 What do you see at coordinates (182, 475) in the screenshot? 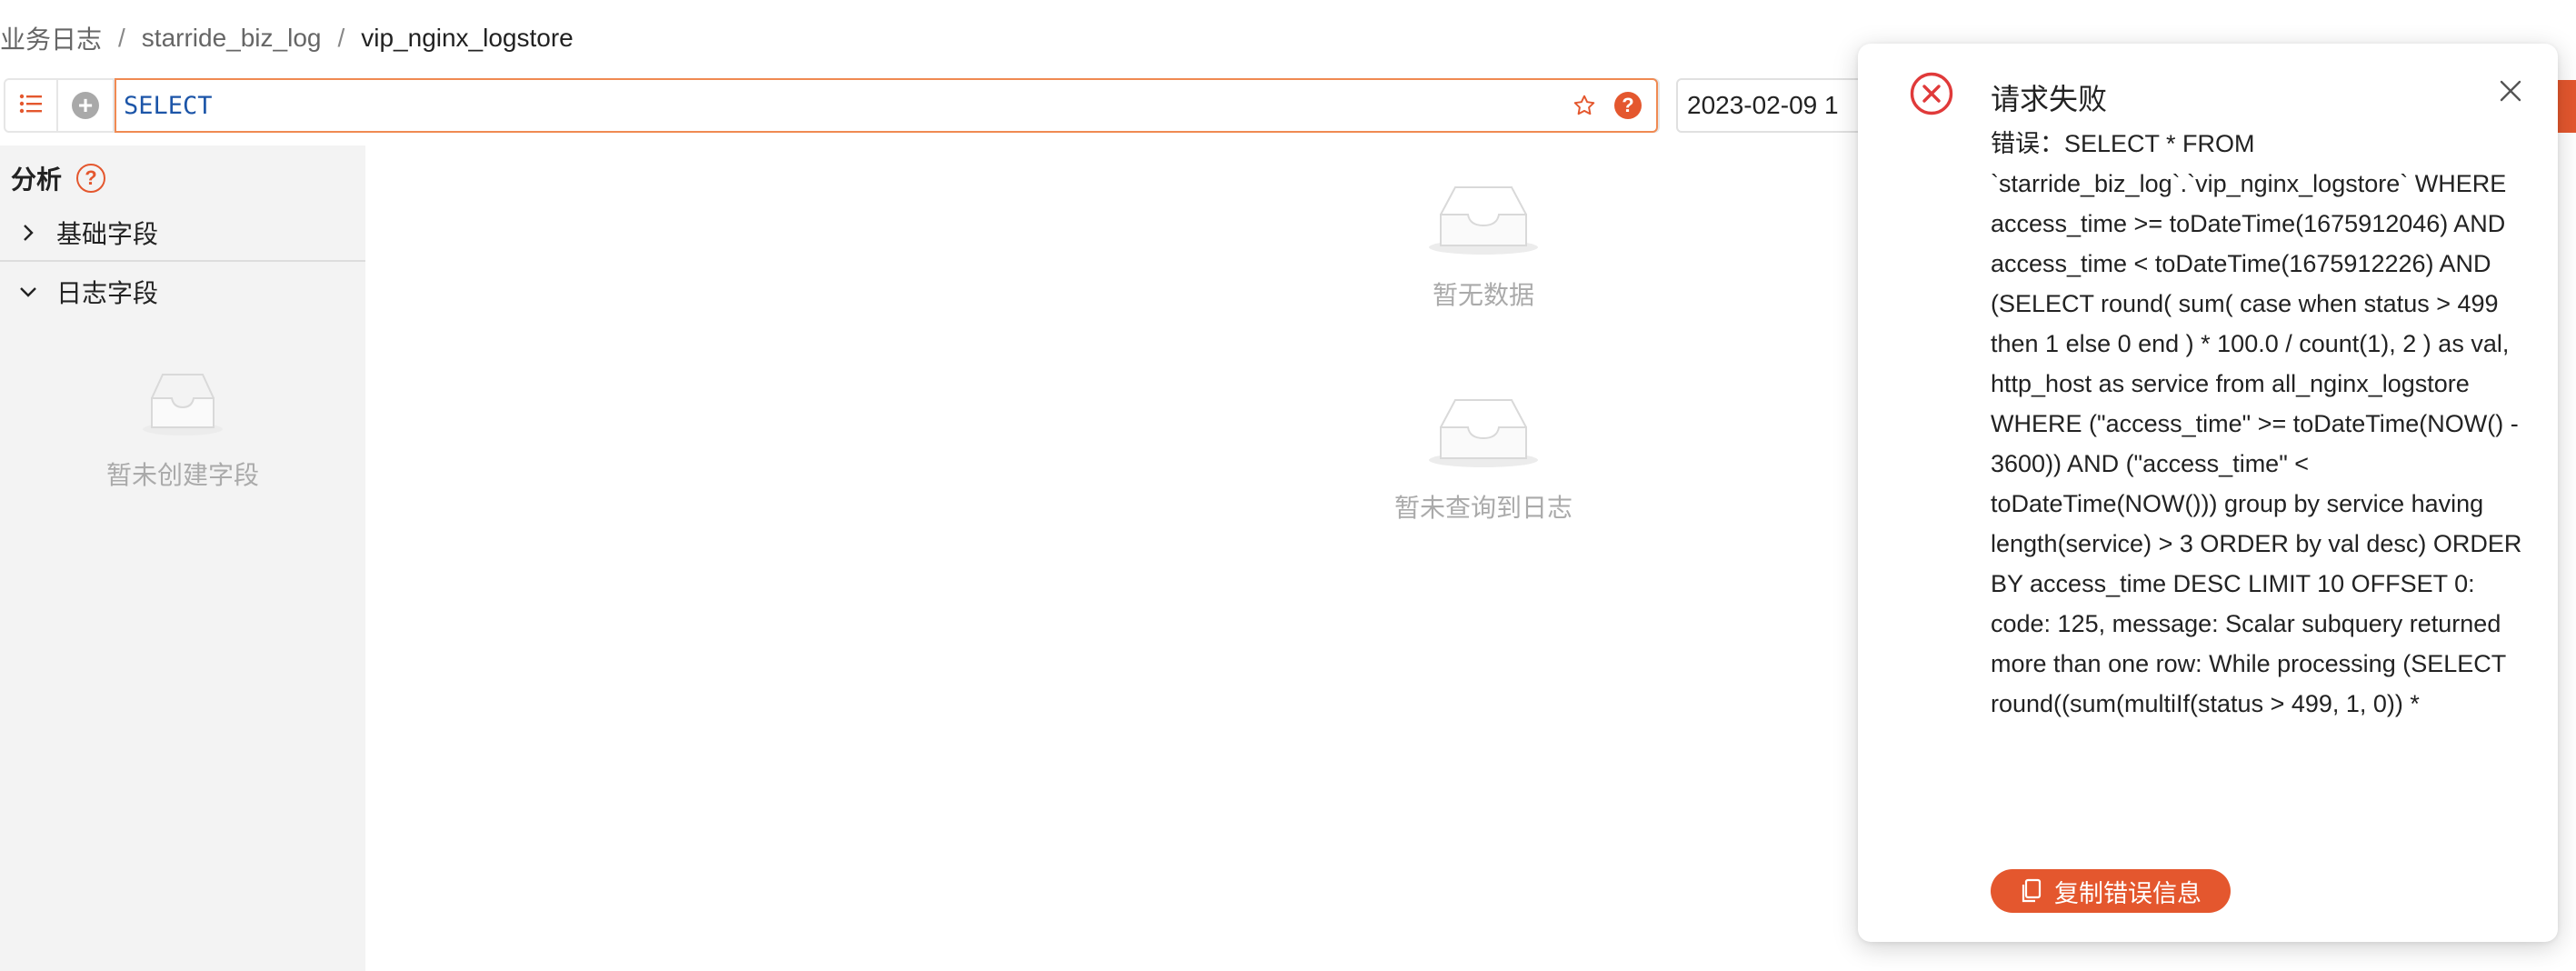
I see `empty-fields-text: 暂未创建字段` at bounding box center [182, 475].